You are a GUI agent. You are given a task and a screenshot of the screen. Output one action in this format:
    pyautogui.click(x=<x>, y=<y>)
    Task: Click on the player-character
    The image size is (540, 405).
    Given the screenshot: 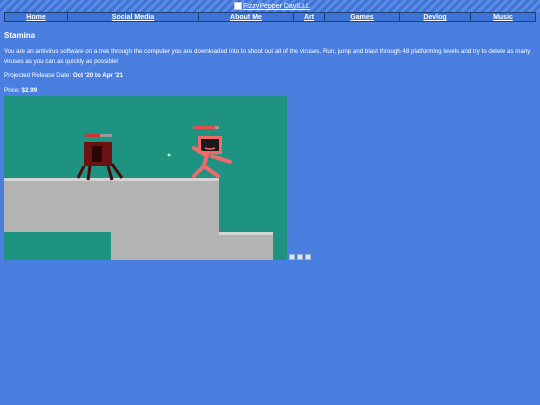 What is the action you would take?
    pyautogui.click(x=212, y=152)
    